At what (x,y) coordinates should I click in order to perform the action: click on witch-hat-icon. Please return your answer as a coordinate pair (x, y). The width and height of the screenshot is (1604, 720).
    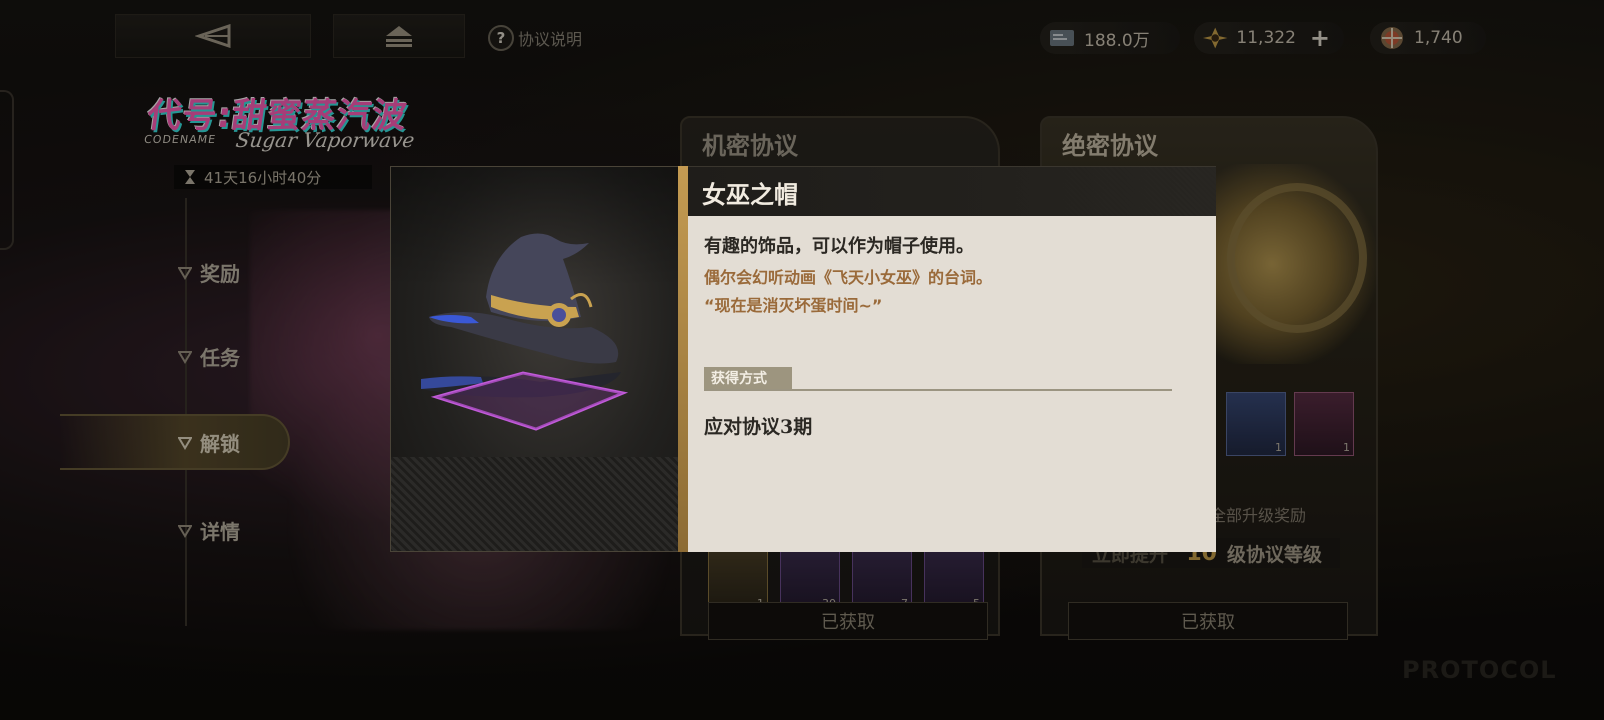
    Looking at the image, I should click on (525, 332).